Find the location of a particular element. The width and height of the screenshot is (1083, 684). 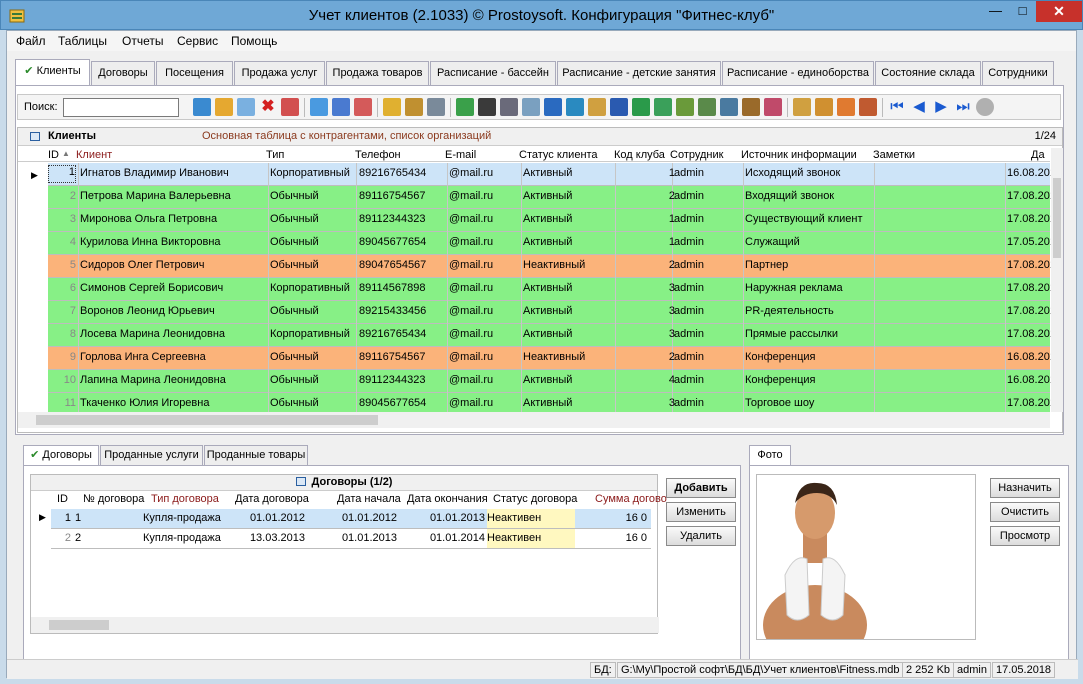

menu-help: Помощь is located at coordinates (254, 41).